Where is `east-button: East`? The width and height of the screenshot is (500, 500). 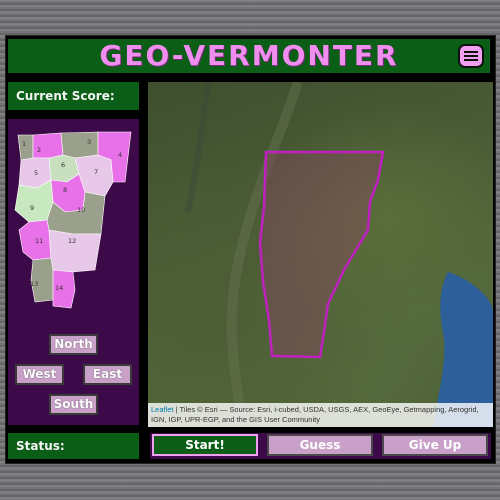 east-button: East is located at coordinates (107, 374).